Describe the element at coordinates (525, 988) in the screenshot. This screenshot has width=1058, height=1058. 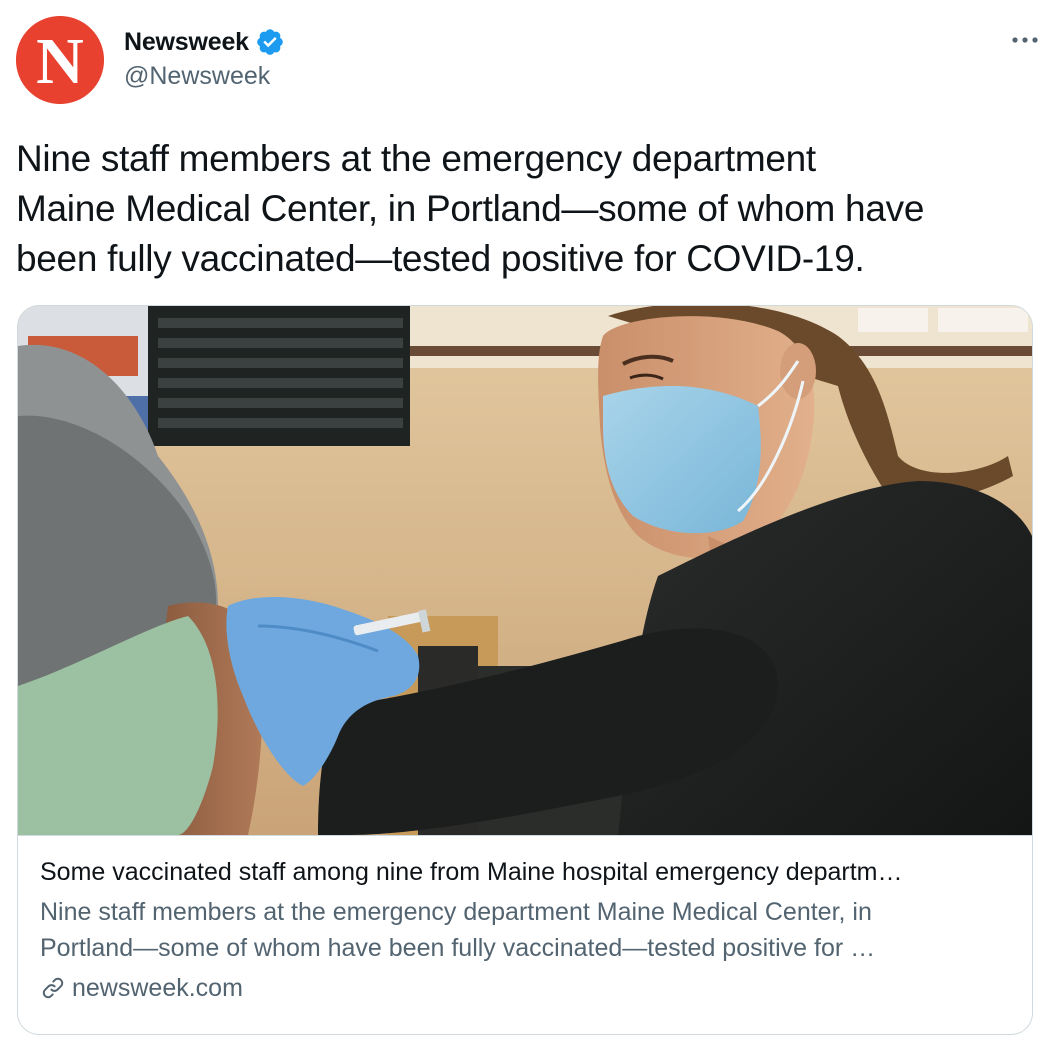
I see `card-domain: newsweek.com` at that location.